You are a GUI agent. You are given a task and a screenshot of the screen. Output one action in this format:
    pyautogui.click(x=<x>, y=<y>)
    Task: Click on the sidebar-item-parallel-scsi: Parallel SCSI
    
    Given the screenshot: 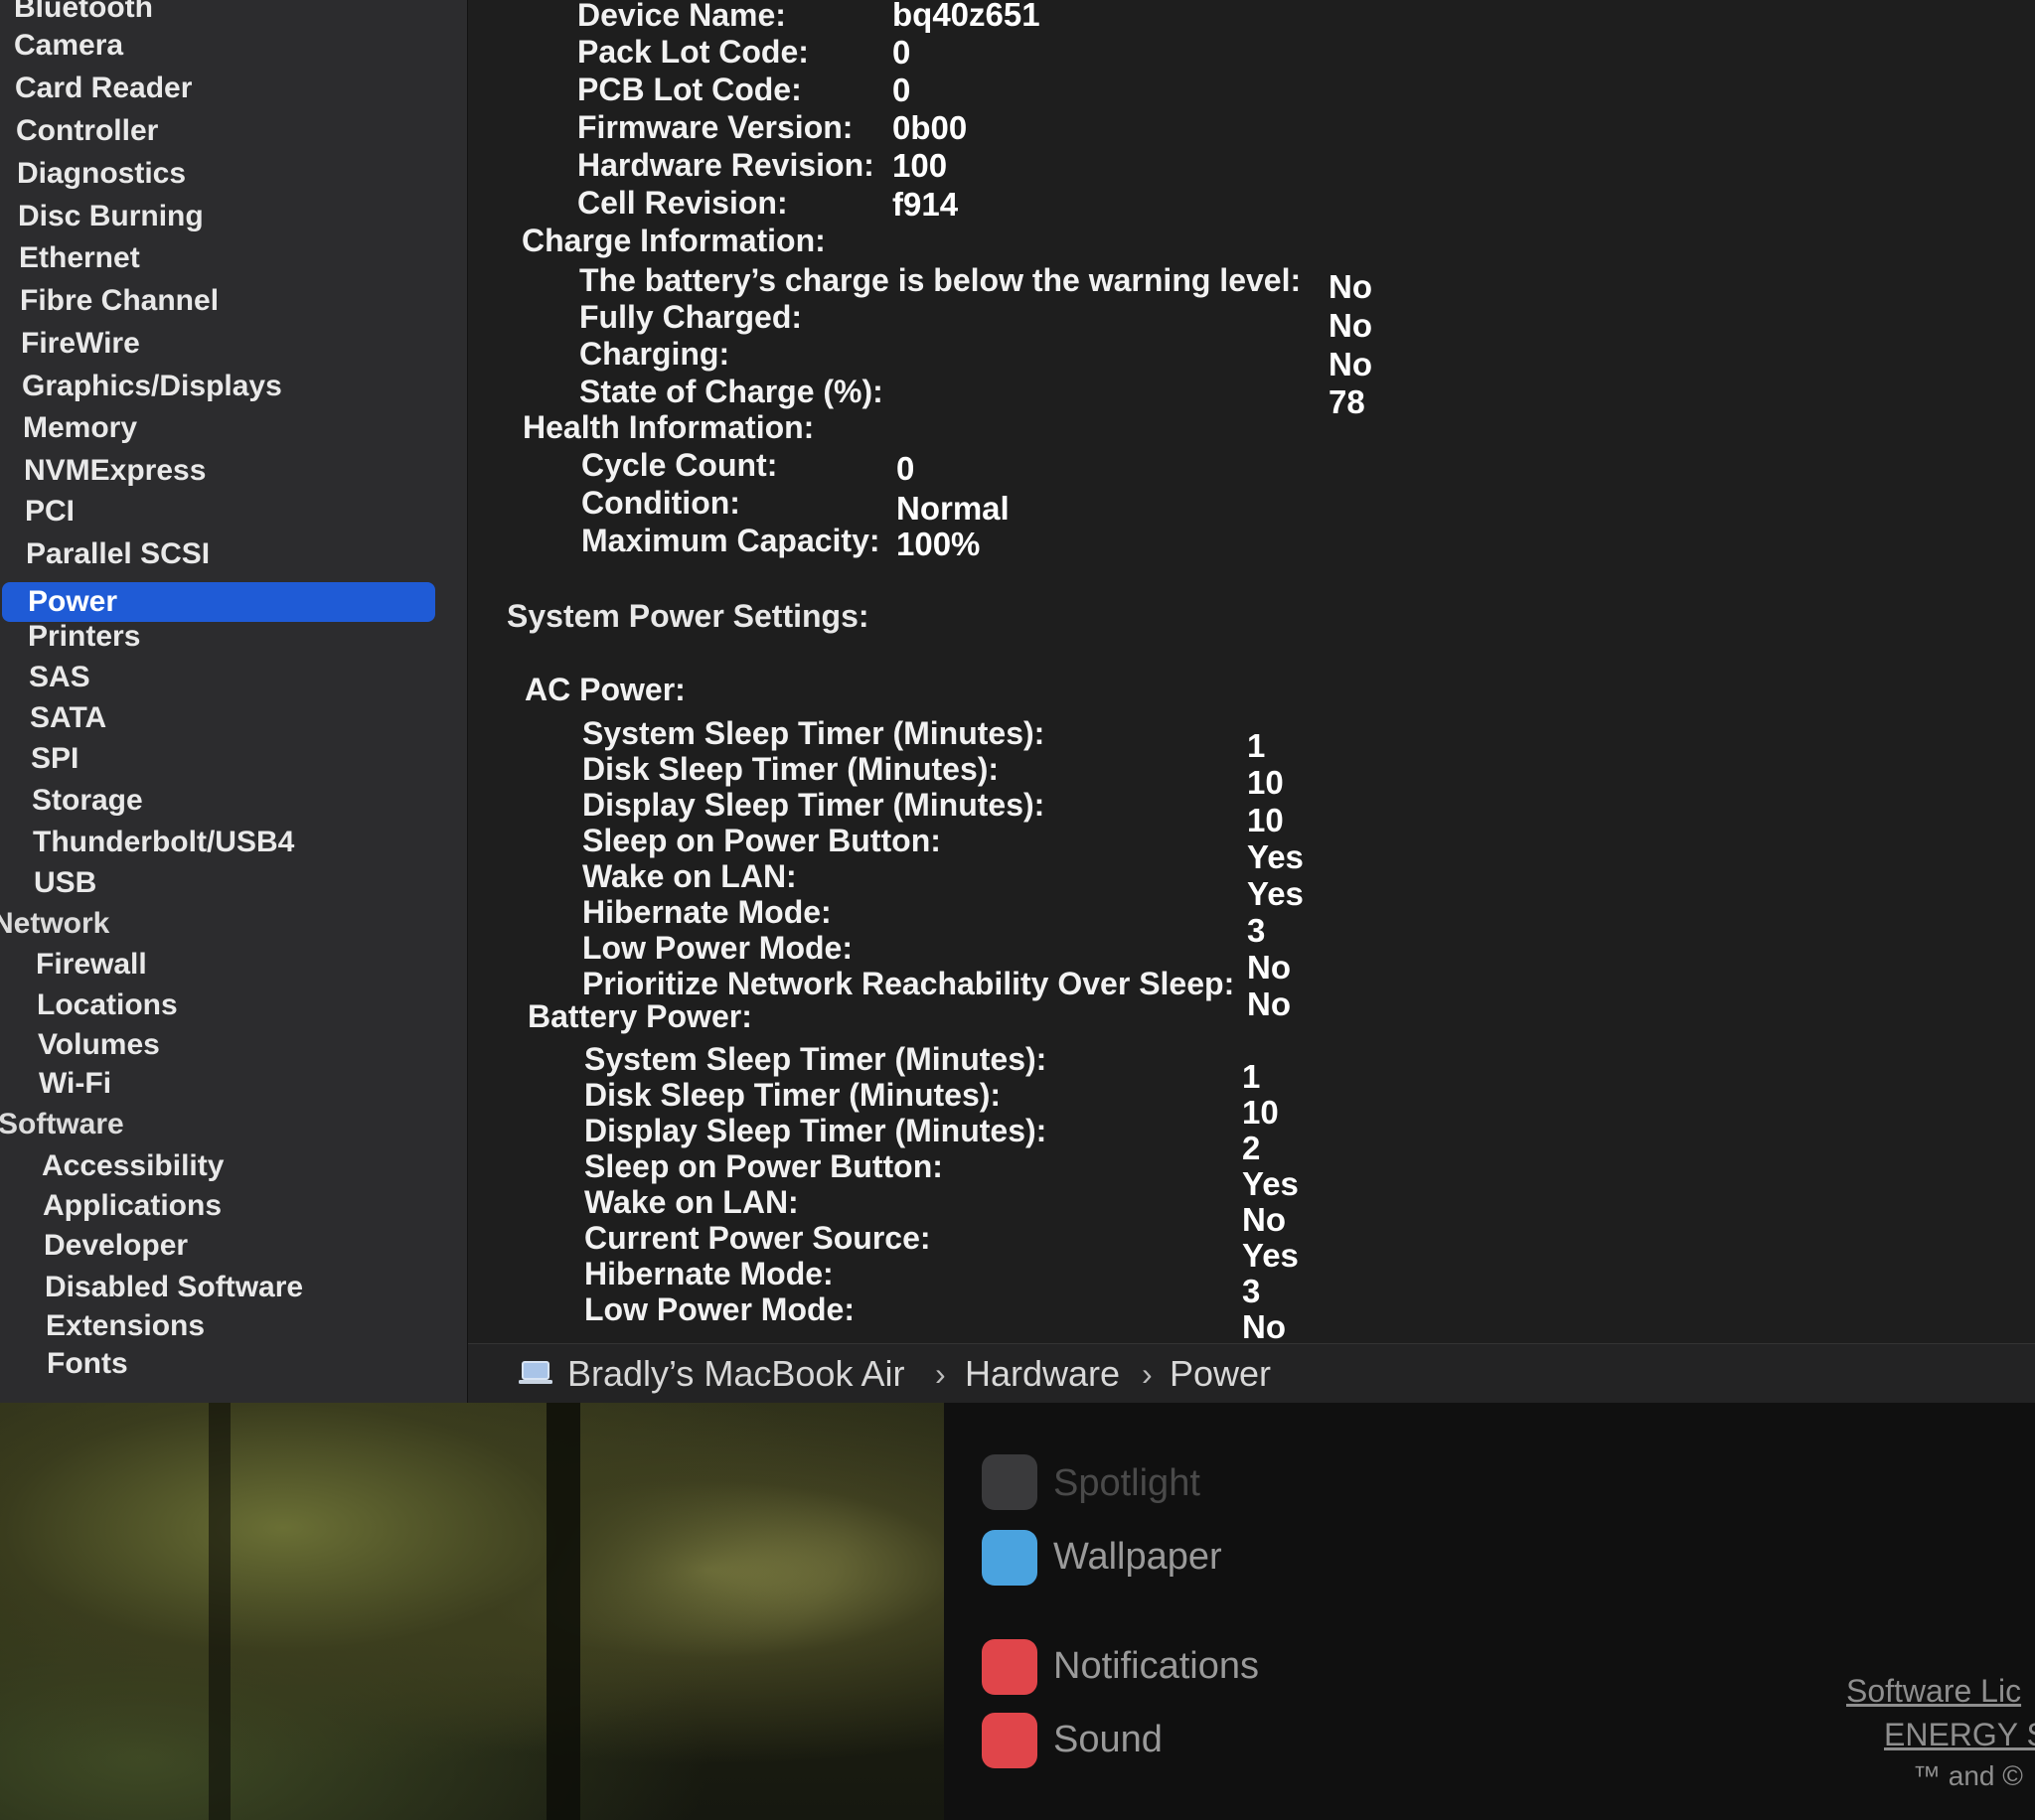 What is the action you would take?
    pyautogui.click(x=118, y=554)
    